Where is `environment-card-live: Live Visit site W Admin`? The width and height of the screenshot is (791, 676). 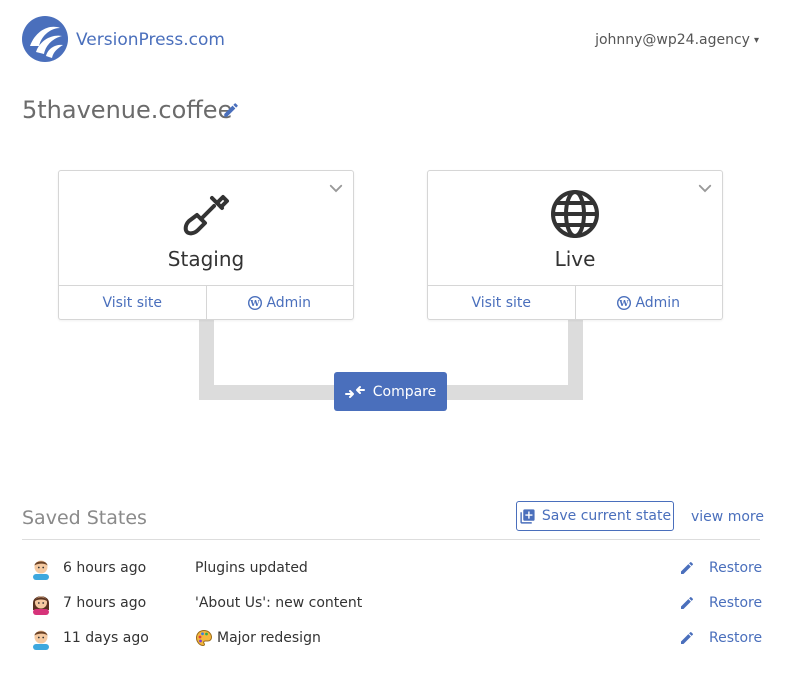
environment-card-live: Live Visit site W Admin is located at coordinates (575, 245).